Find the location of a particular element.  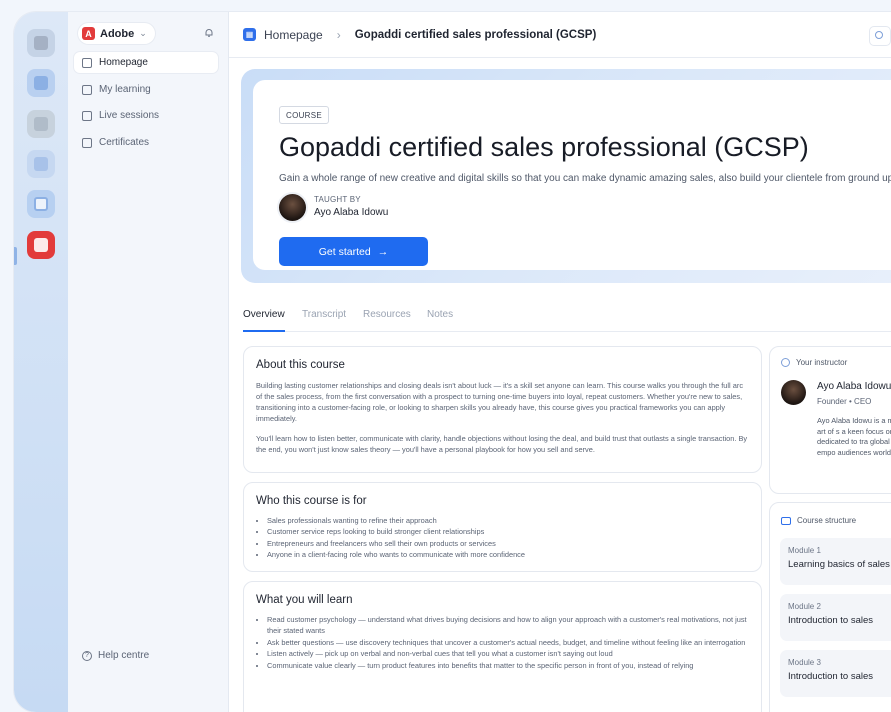

module-label: Module 1 is located at coordinates (804, 550).